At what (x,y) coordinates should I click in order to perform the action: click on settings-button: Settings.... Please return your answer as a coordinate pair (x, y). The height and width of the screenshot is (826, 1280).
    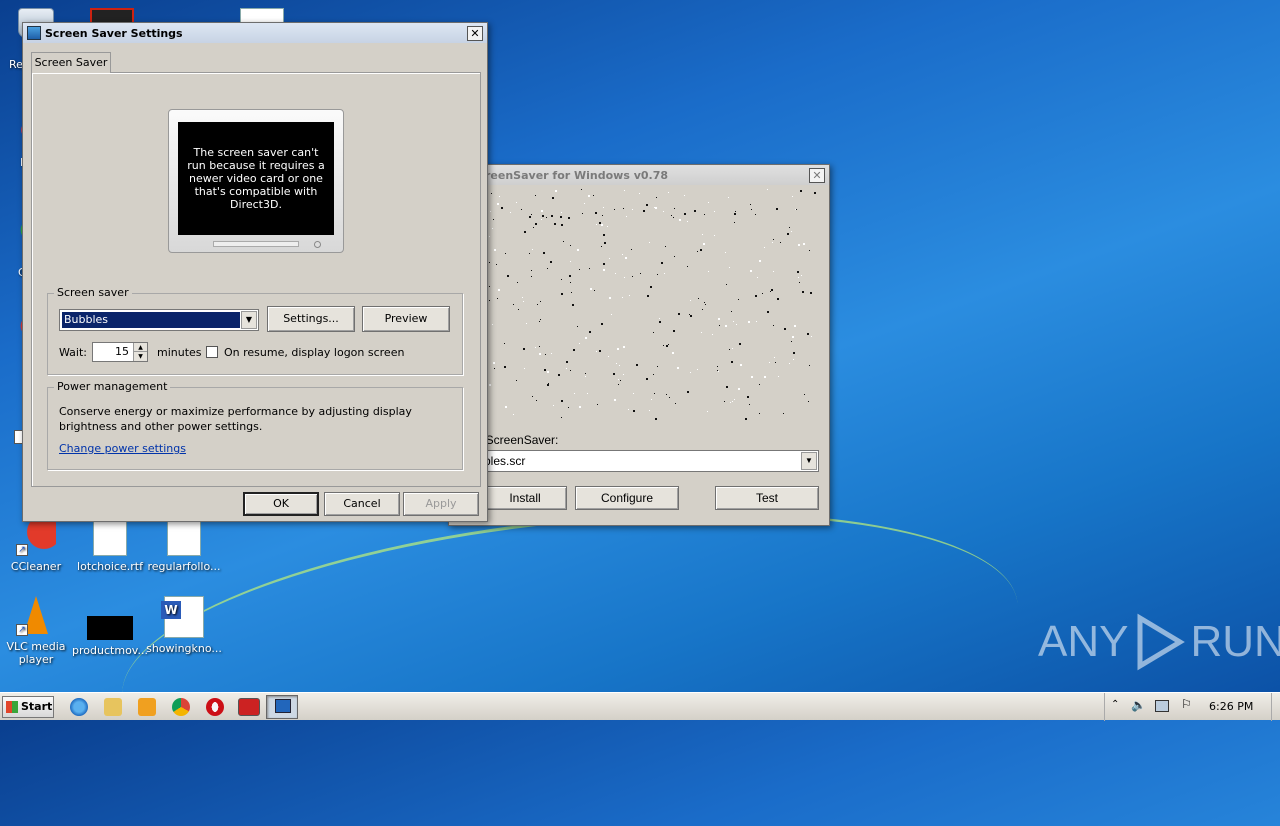
    Looking at the image, I should click on (311, 319).